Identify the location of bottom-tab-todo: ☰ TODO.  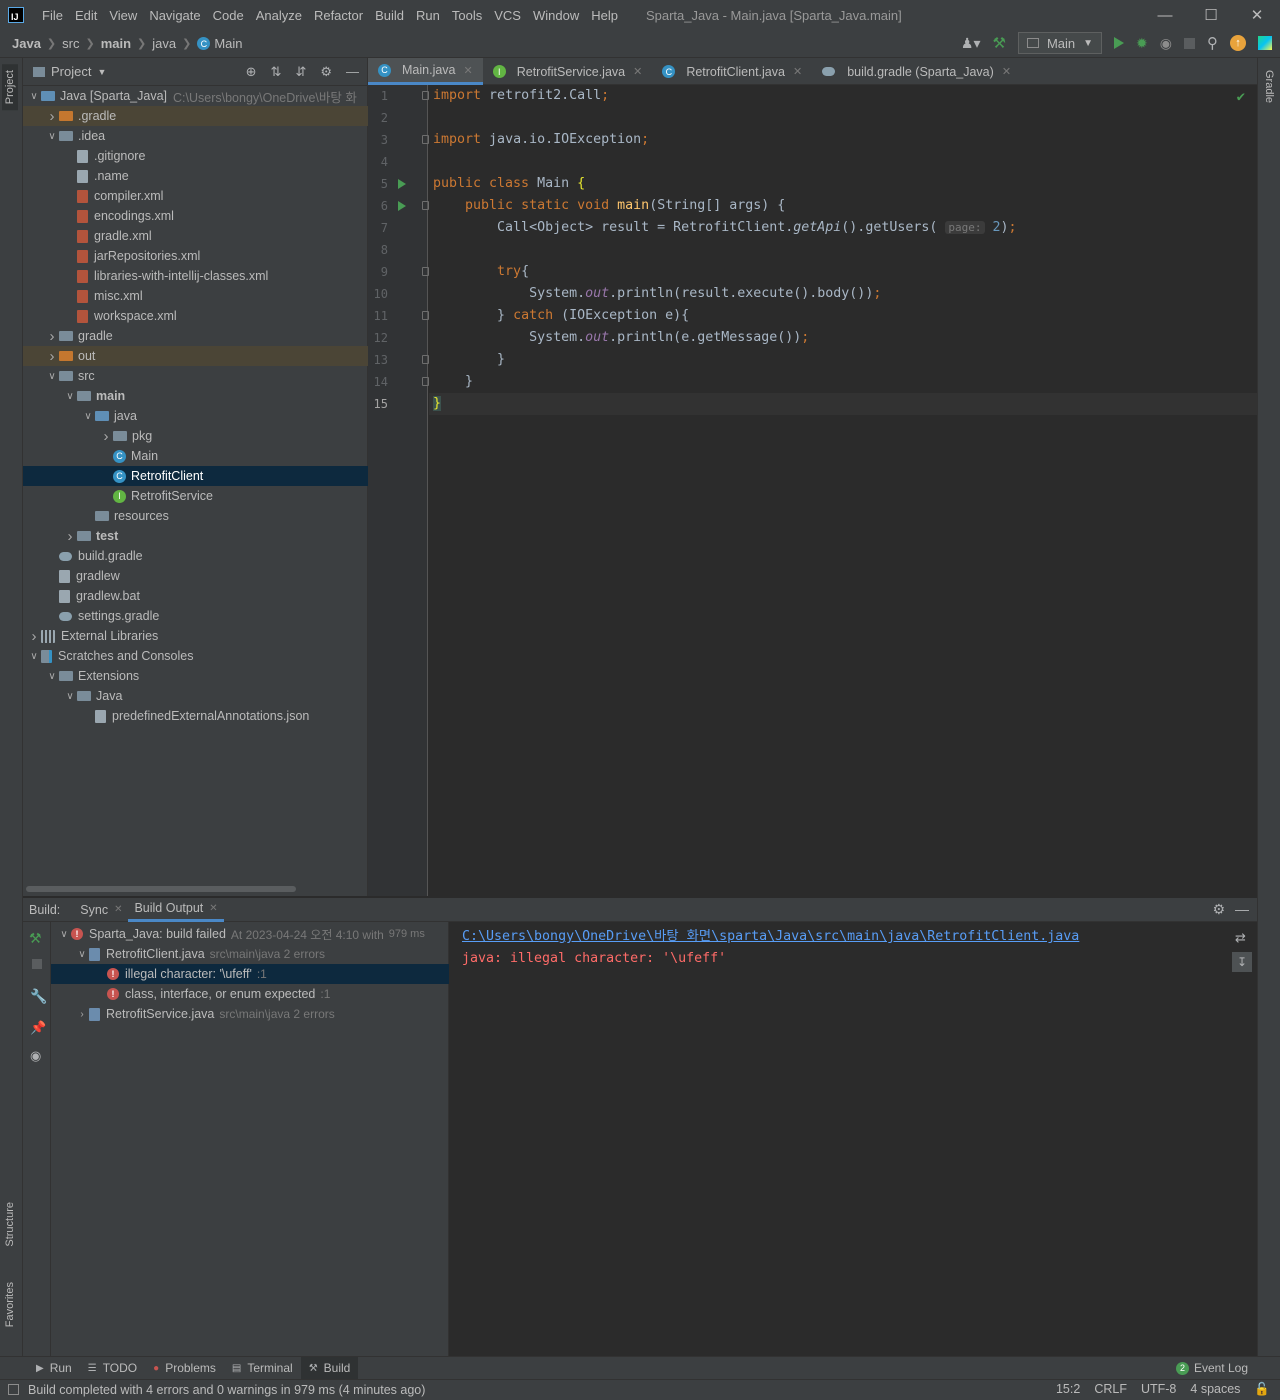
(112, 1368).